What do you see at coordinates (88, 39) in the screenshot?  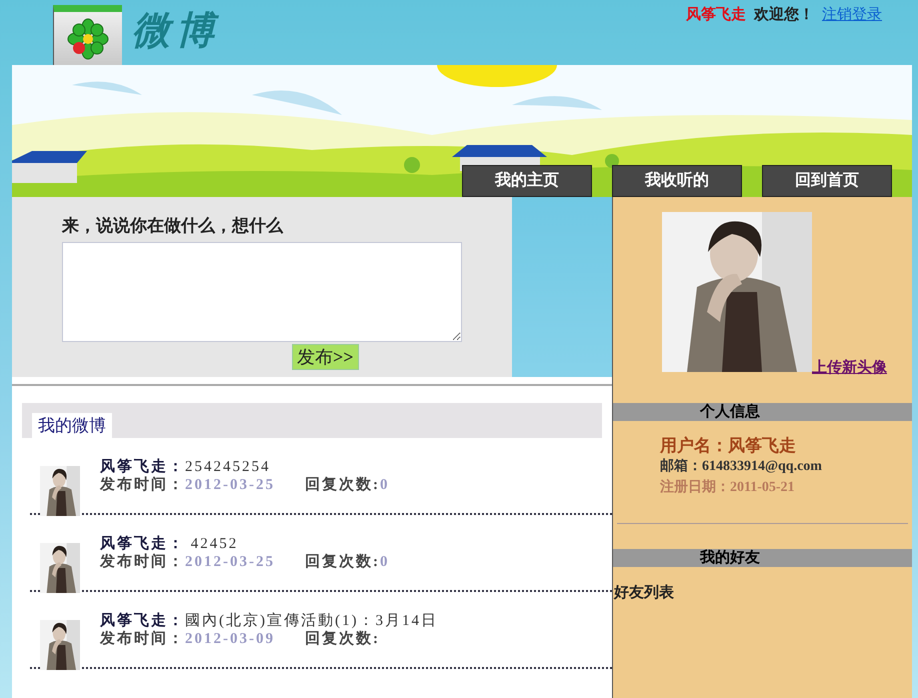 I see `flower-icon` at bounding box center [88, 39].